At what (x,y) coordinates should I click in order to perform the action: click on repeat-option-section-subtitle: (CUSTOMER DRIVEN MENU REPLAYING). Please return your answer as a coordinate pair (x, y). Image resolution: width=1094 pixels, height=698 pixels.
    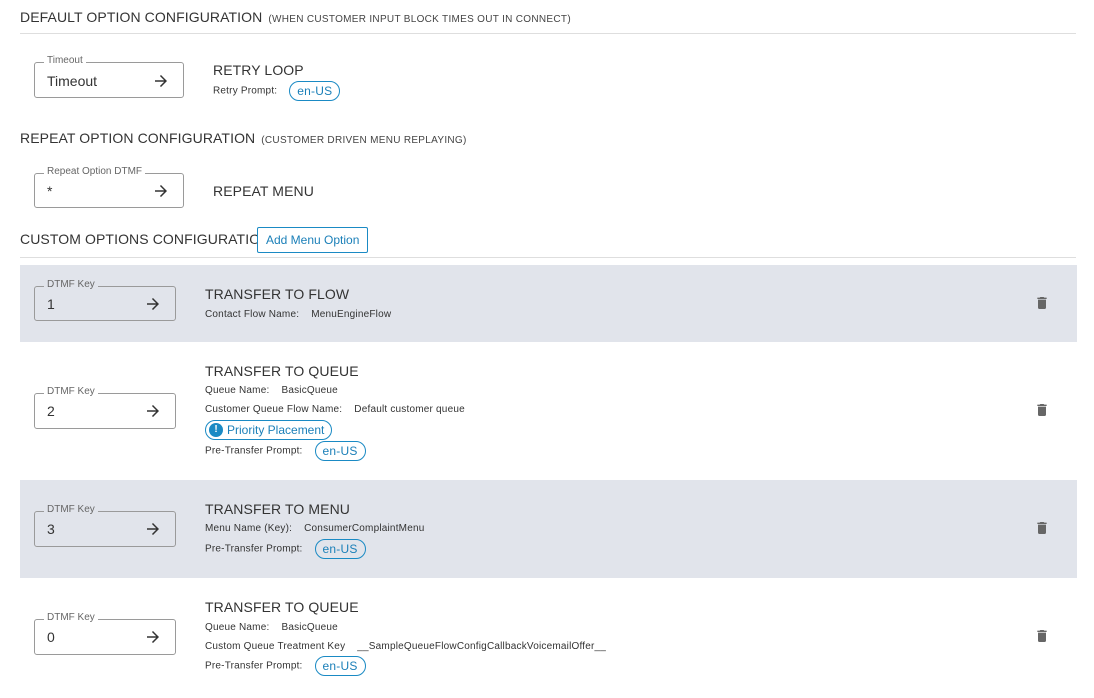
    Looking at the image, I should click on (364, 140).